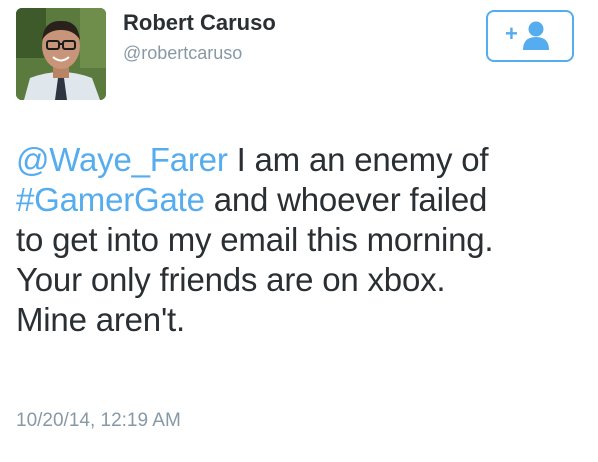 Image resolution: width=598 pixels, height=462 pixels. I want to click on plus-glyph: +, so click(511, 33).